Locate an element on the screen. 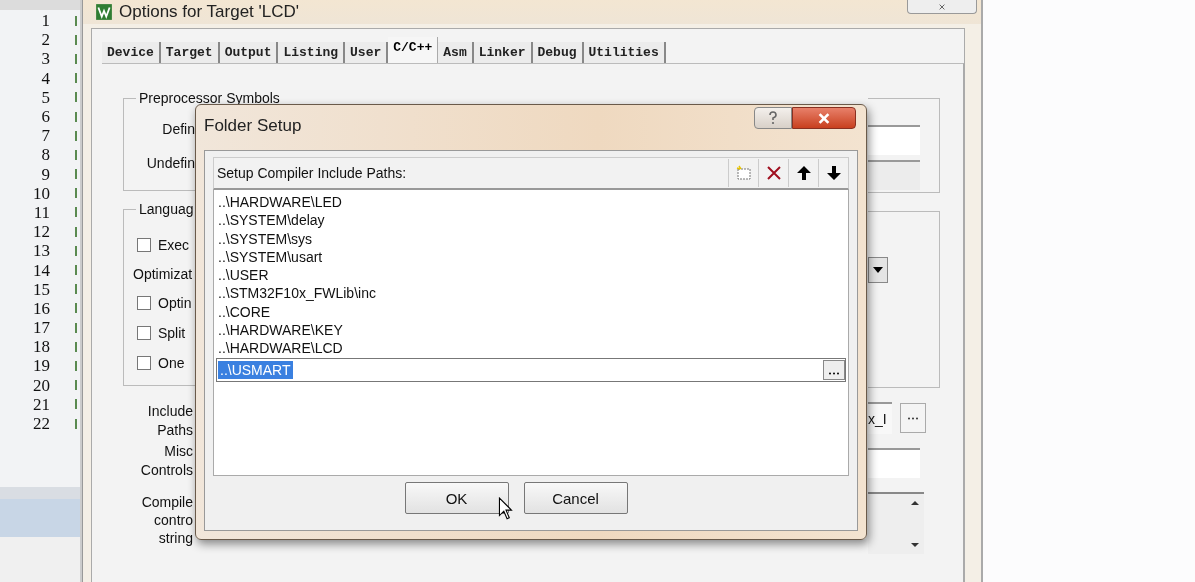  tab: User is located at coordinates (367, 52).